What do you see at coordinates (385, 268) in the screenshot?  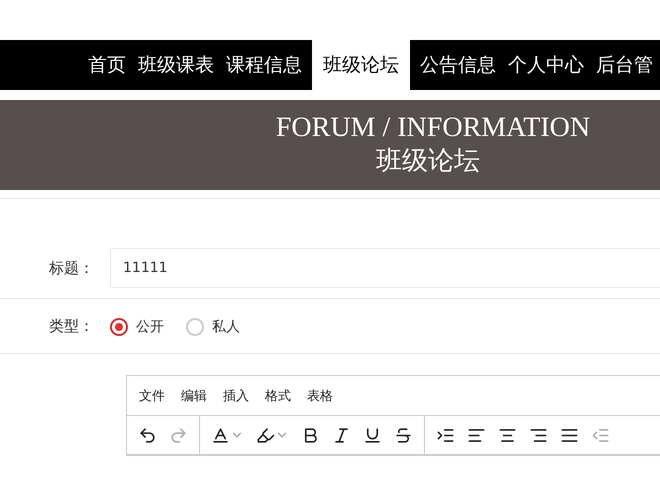 I see `title-input: 11111` at bounding box center [385, 268].